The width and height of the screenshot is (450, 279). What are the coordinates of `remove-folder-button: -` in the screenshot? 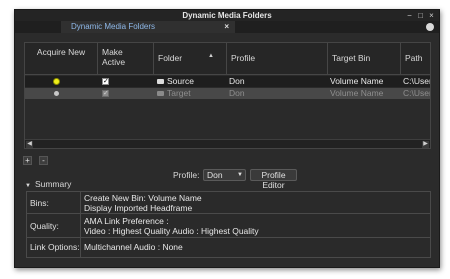 It's located at (43, 160).